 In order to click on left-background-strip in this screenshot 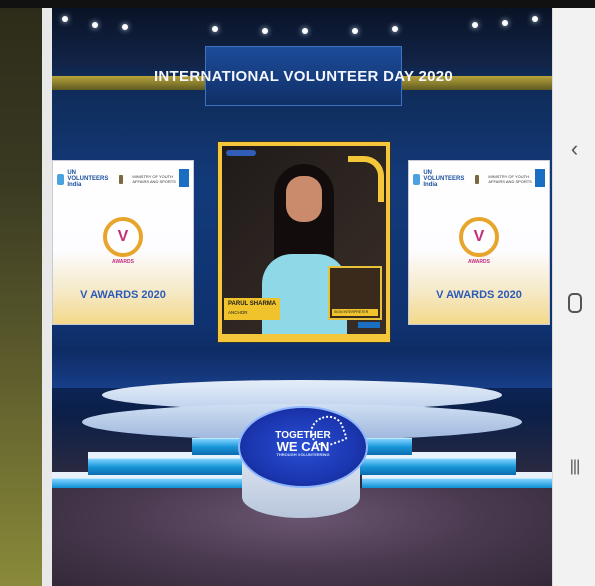, I will do `click(26, 297)`.